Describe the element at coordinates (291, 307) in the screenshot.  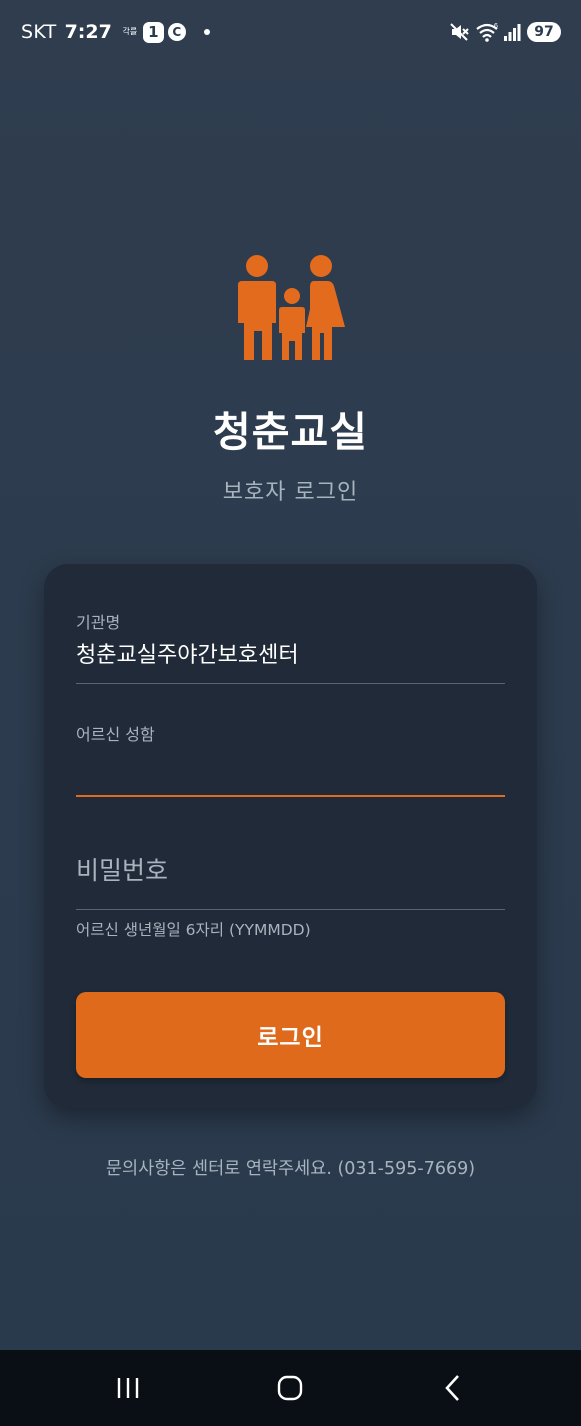
I see `family-icon` at that location.